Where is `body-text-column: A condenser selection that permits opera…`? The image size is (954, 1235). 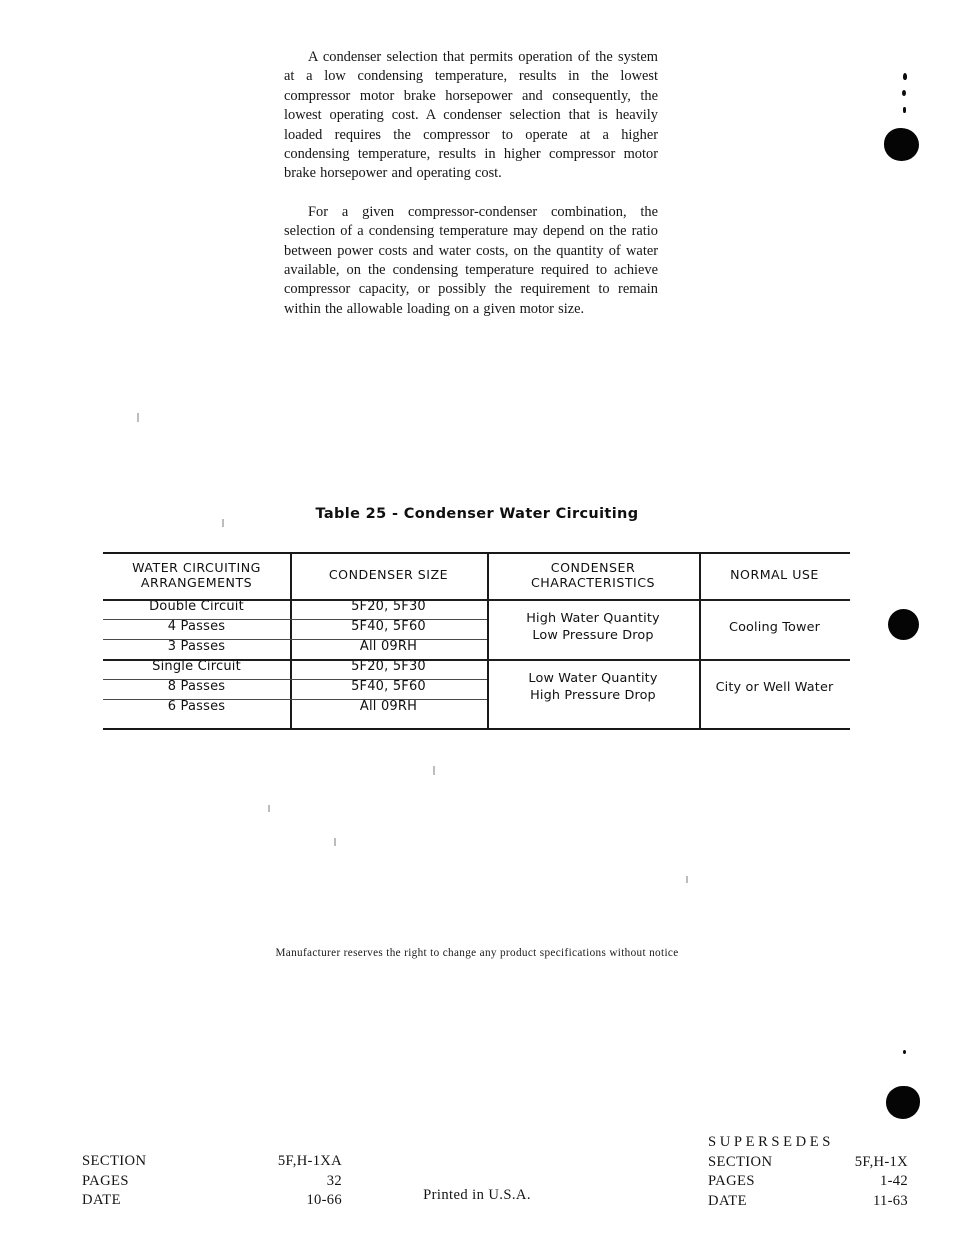
body-text-column: A condenser selection that permits opera… is located at coordinates (471, 193).